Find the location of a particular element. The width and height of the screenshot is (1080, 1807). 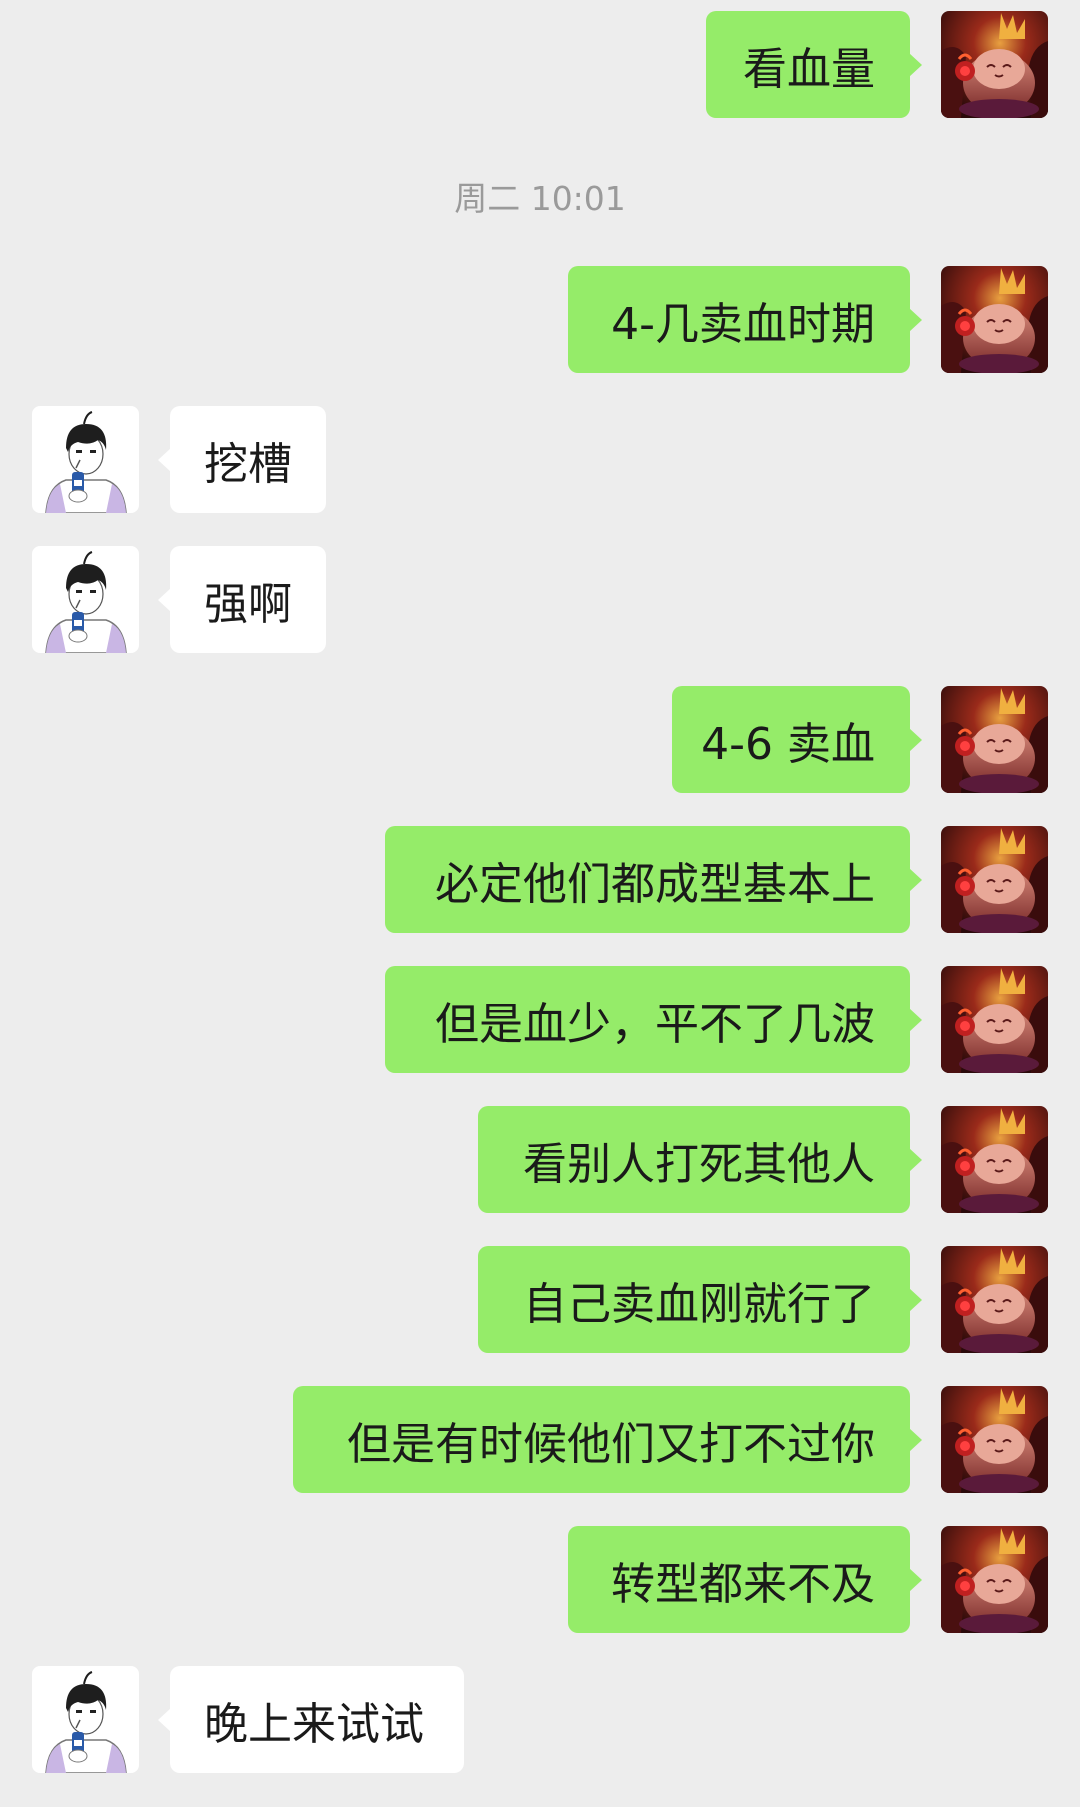

incoming-message-bubble: 强啊 is located at coordinates (242, 599).